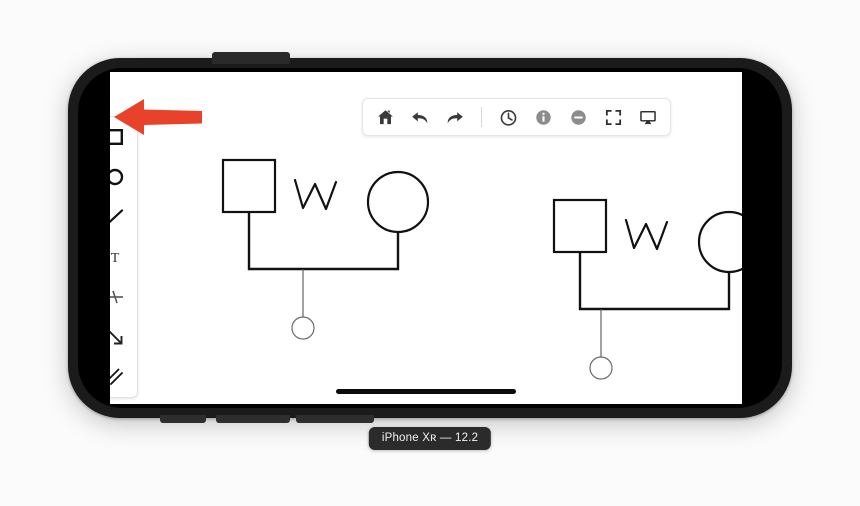  I want to click on device-label: iPhone Xʀ — 12.2, so click(430, 438).